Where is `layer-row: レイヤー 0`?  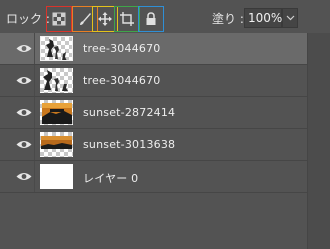
layer-row: レイヤー 0 is located at coordinates (153, 177).